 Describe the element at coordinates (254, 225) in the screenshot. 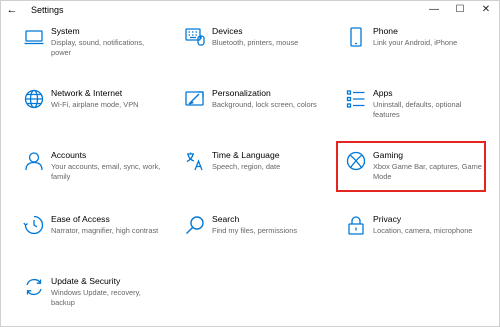

I see `tile-search: Search Find my files, permissions` at that location.